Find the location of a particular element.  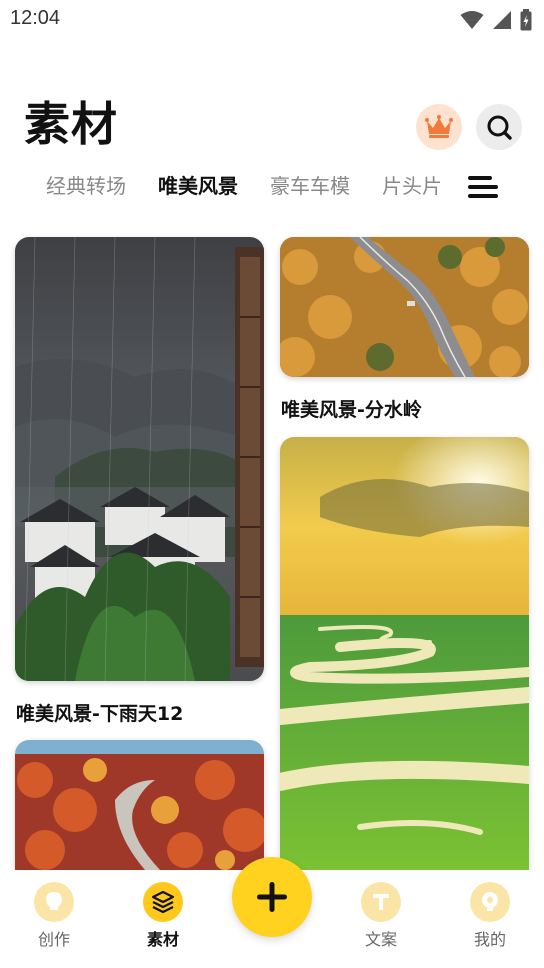

crown-icon is located at coordinates (439, 126).